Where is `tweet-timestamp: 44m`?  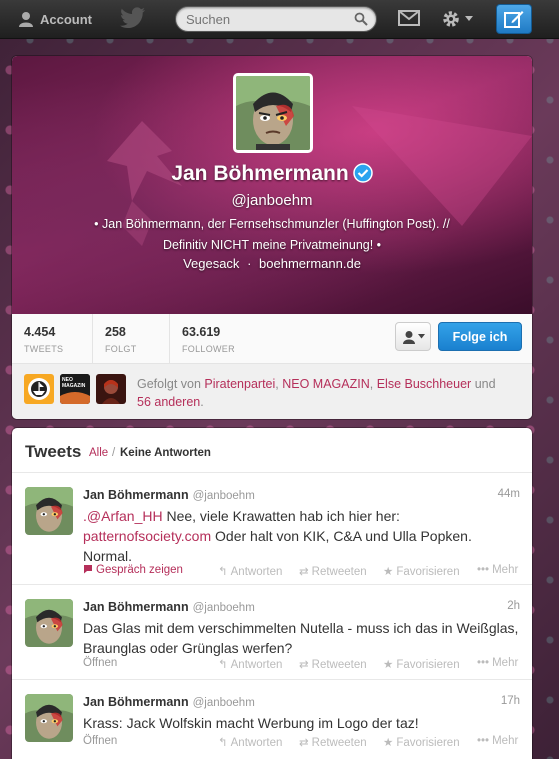 tweet-timestamp: 44m is located at coordinates (509, 494).